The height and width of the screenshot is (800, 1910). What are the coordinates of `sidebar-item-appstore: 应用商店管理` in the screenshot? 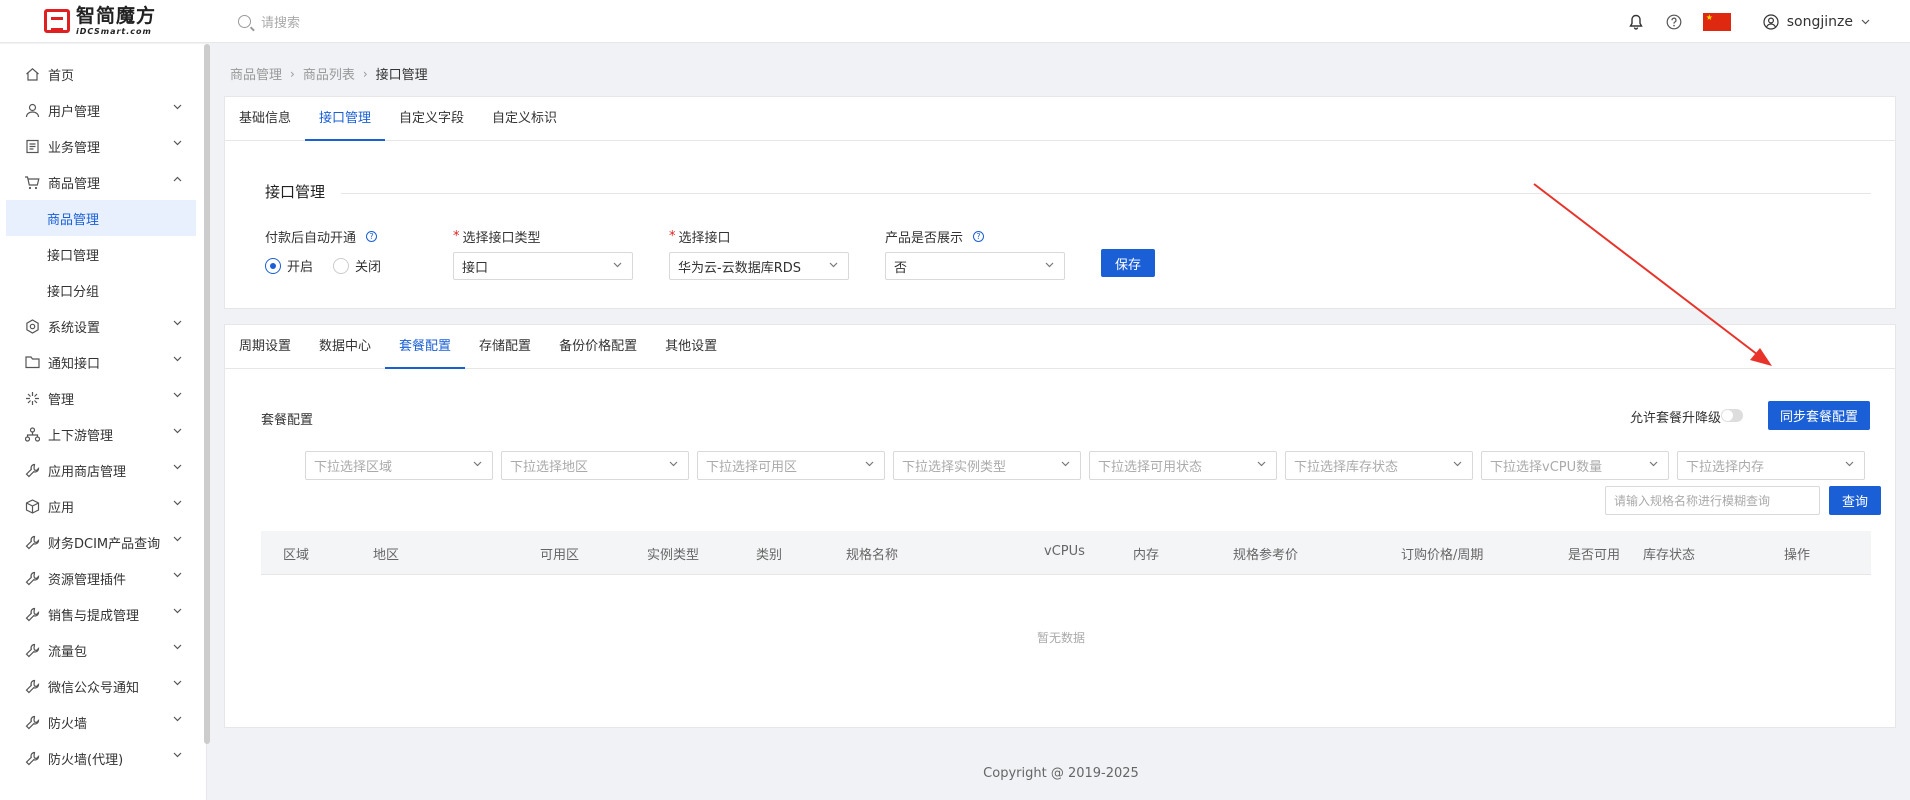 It's located at (103, 470).